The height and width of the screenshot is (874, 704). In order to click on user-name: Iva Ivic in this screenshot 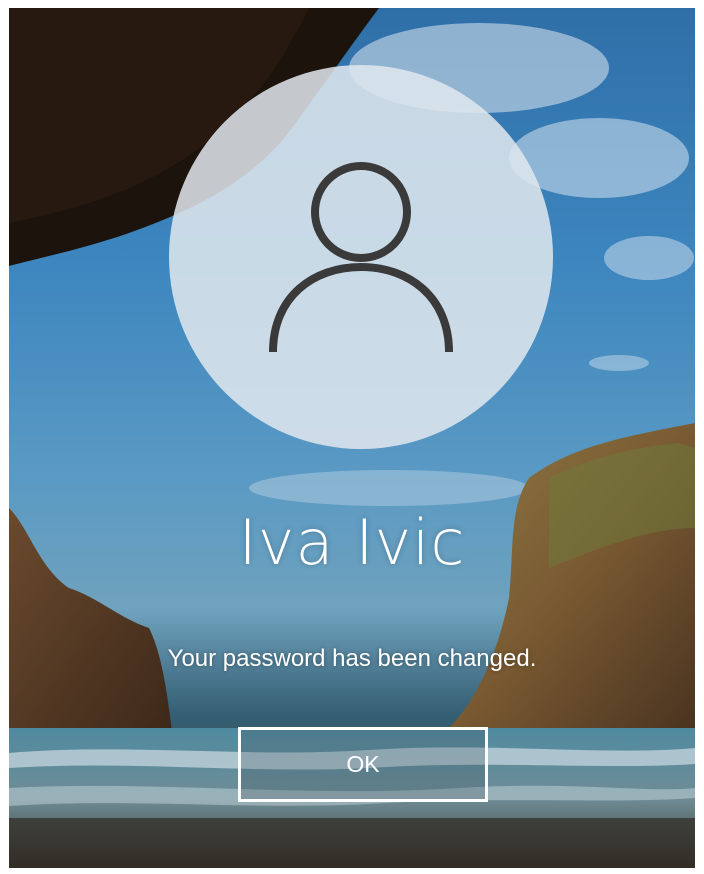, I will do `click(352, 542)`.